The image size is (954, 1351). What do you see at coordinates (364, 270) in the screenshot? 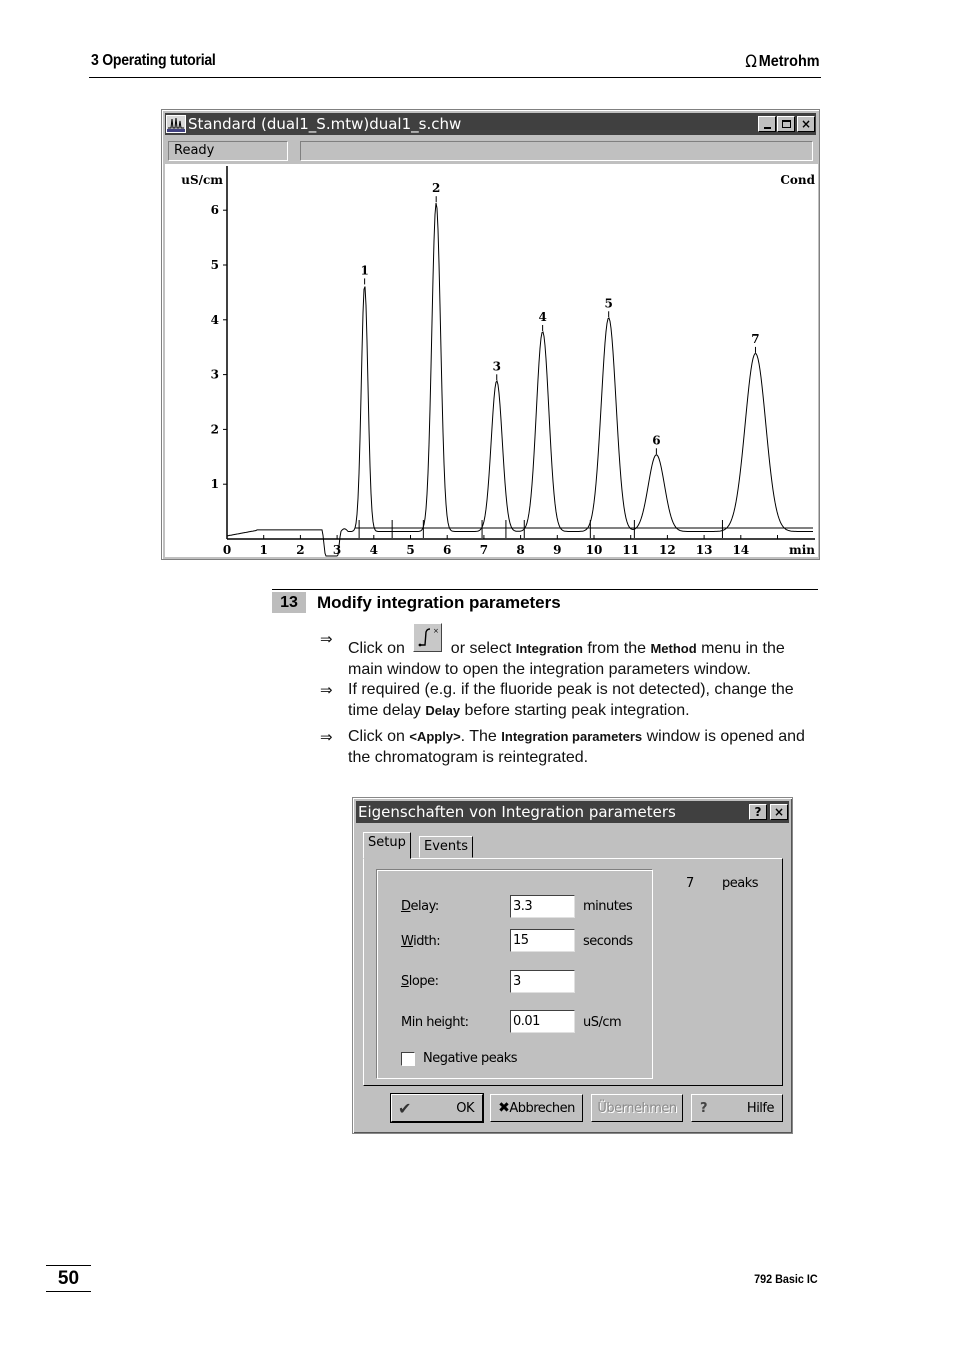
I see `peak-label: 1` at bounding box center [364, 270].